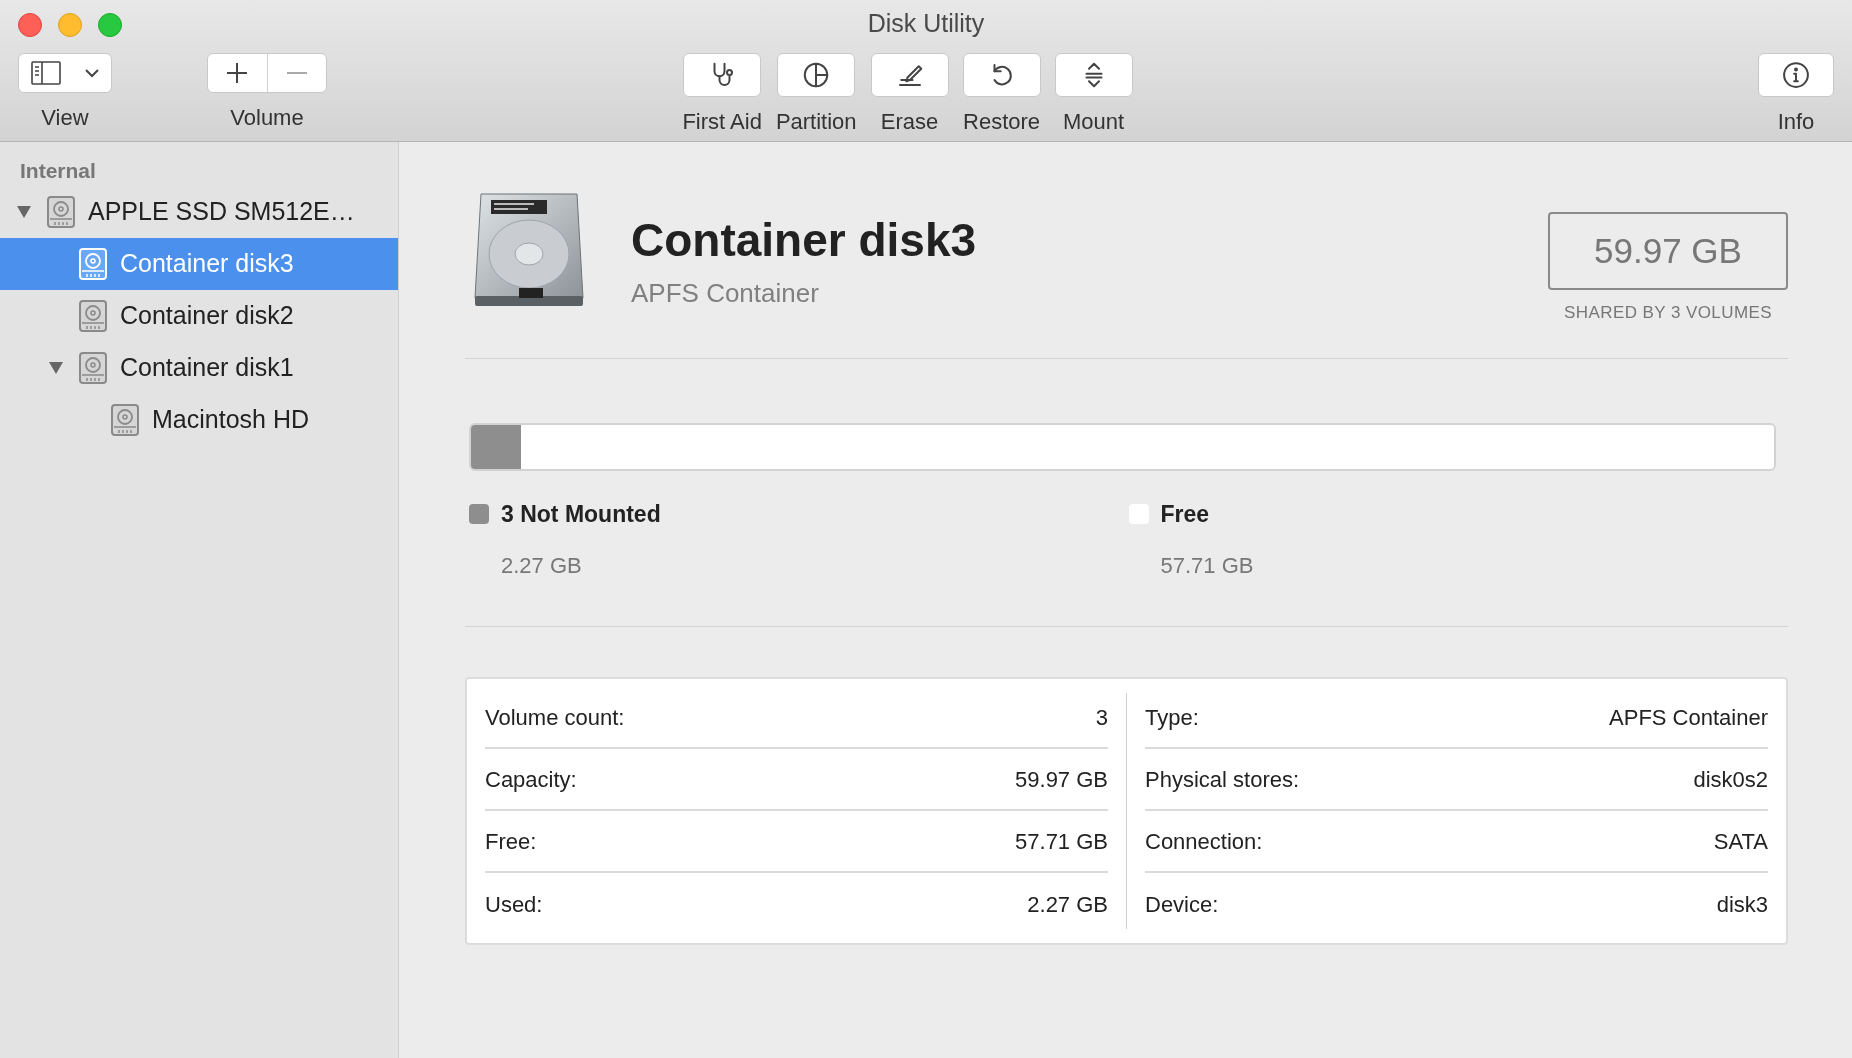  I want to click on capacity-note: SHARED BY 3 VOLUMES, so click(1668, 313).